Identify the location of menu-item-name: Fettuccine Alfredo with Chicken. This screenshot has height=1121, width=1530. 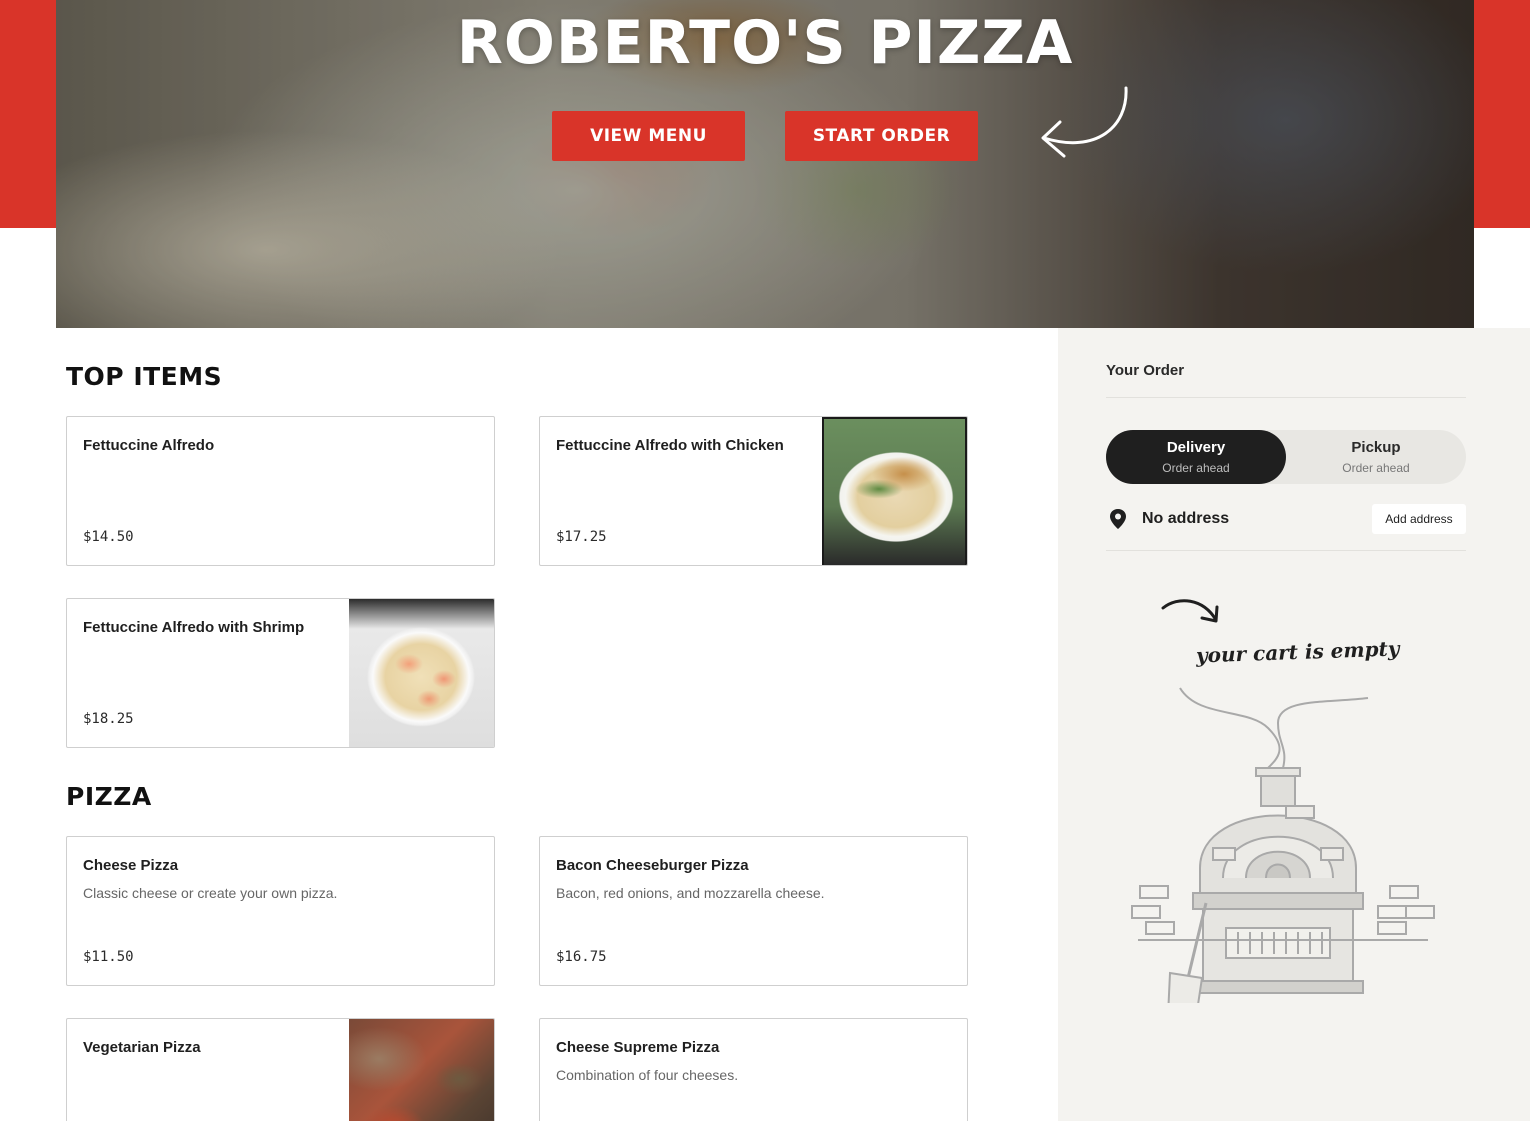
(670, 445).